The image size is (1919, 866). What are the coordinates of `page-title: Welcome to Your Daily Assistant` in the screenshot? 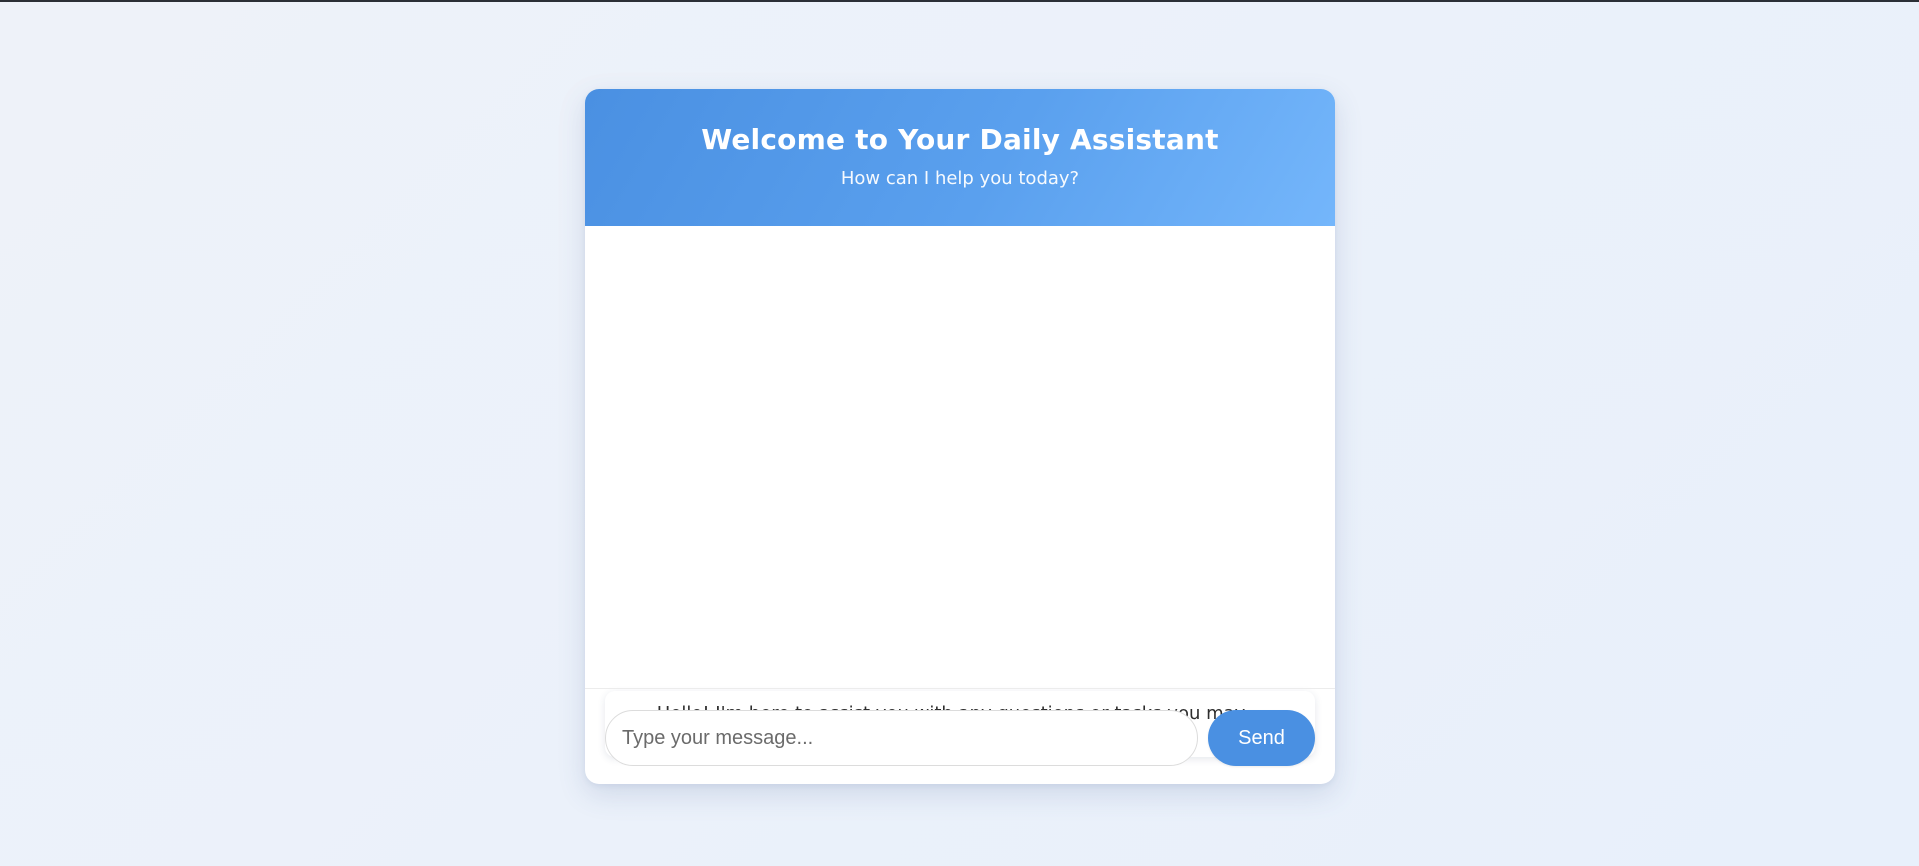 It's located at (960, 139).